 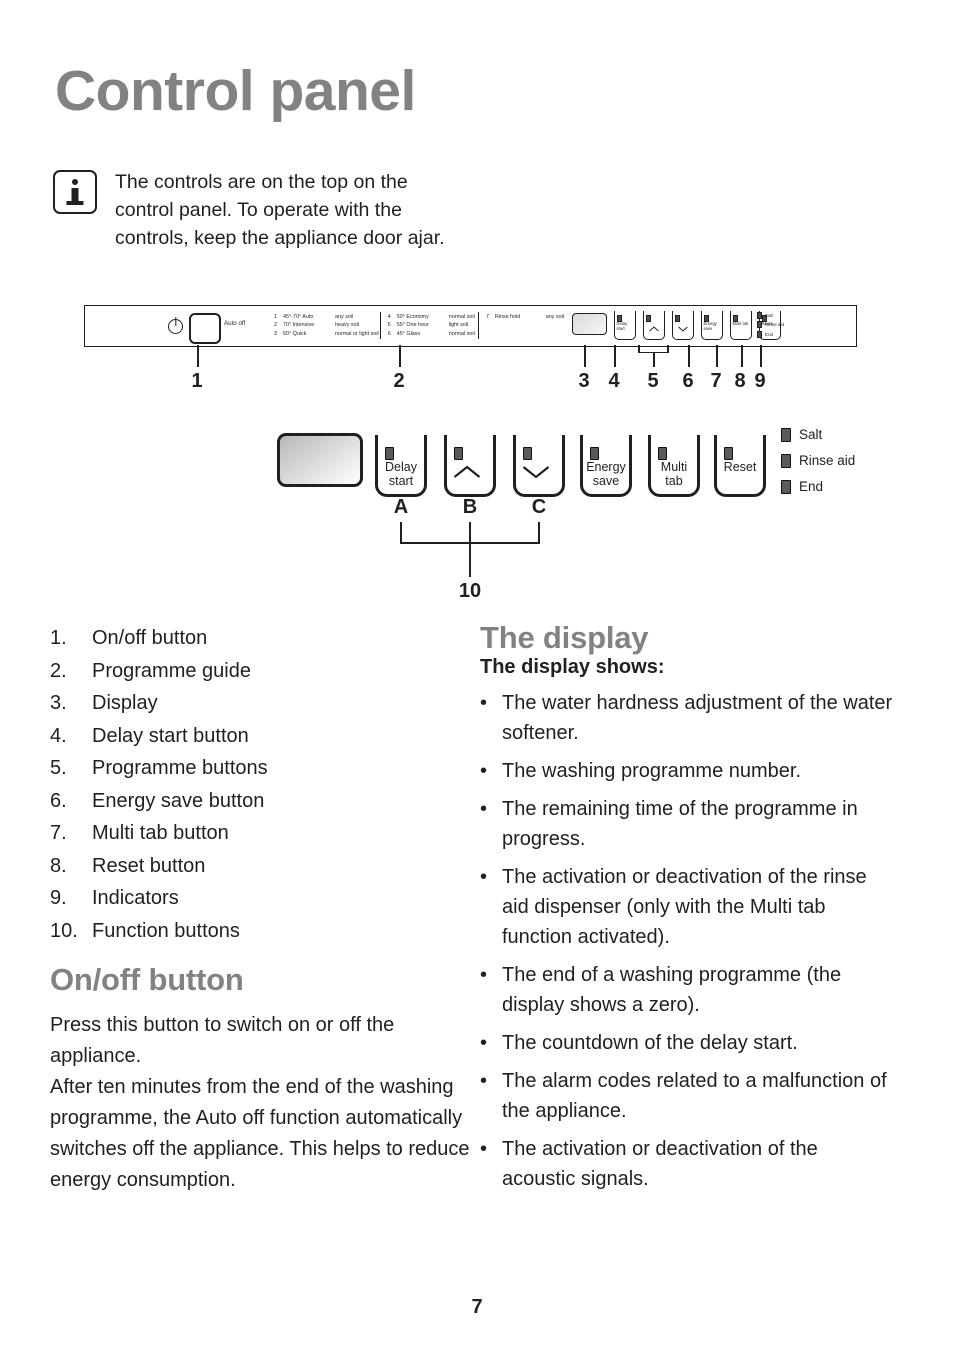 I want to click on pg-name: 45°-70° Auto, so click(x=298, y=317).